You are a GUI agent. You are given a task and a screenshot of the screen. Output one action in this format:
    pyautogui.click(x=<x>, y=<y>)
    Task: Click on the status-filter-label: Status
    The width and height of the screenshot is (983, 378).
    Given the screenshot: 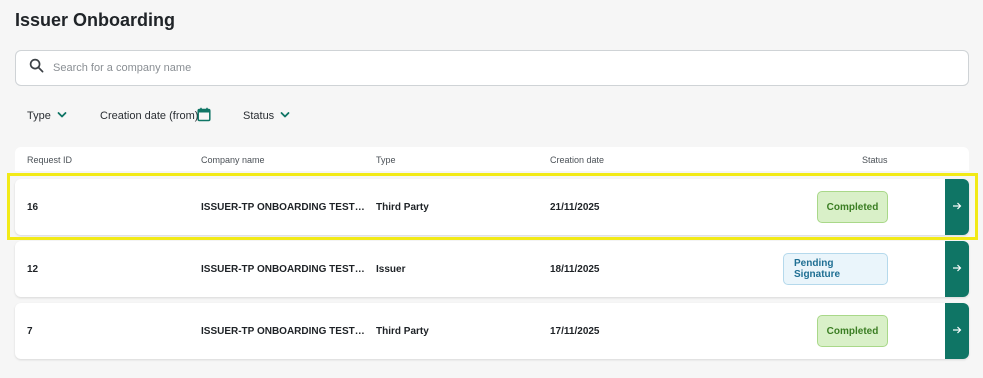 What is the action you would take?
    pyautogui.click(x=259, y=116)
    